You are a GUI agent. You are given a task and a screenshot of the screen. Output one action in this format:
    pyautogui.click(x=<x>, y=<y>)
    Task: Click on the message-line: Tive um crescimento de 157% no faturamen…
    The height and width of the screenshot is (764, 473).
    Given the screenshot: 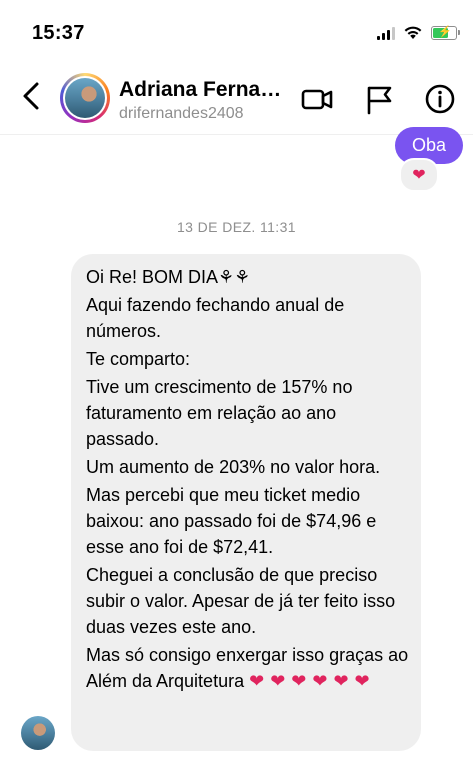 What is the action you would take?
    pyautogui.click(x=219, y=413)
    